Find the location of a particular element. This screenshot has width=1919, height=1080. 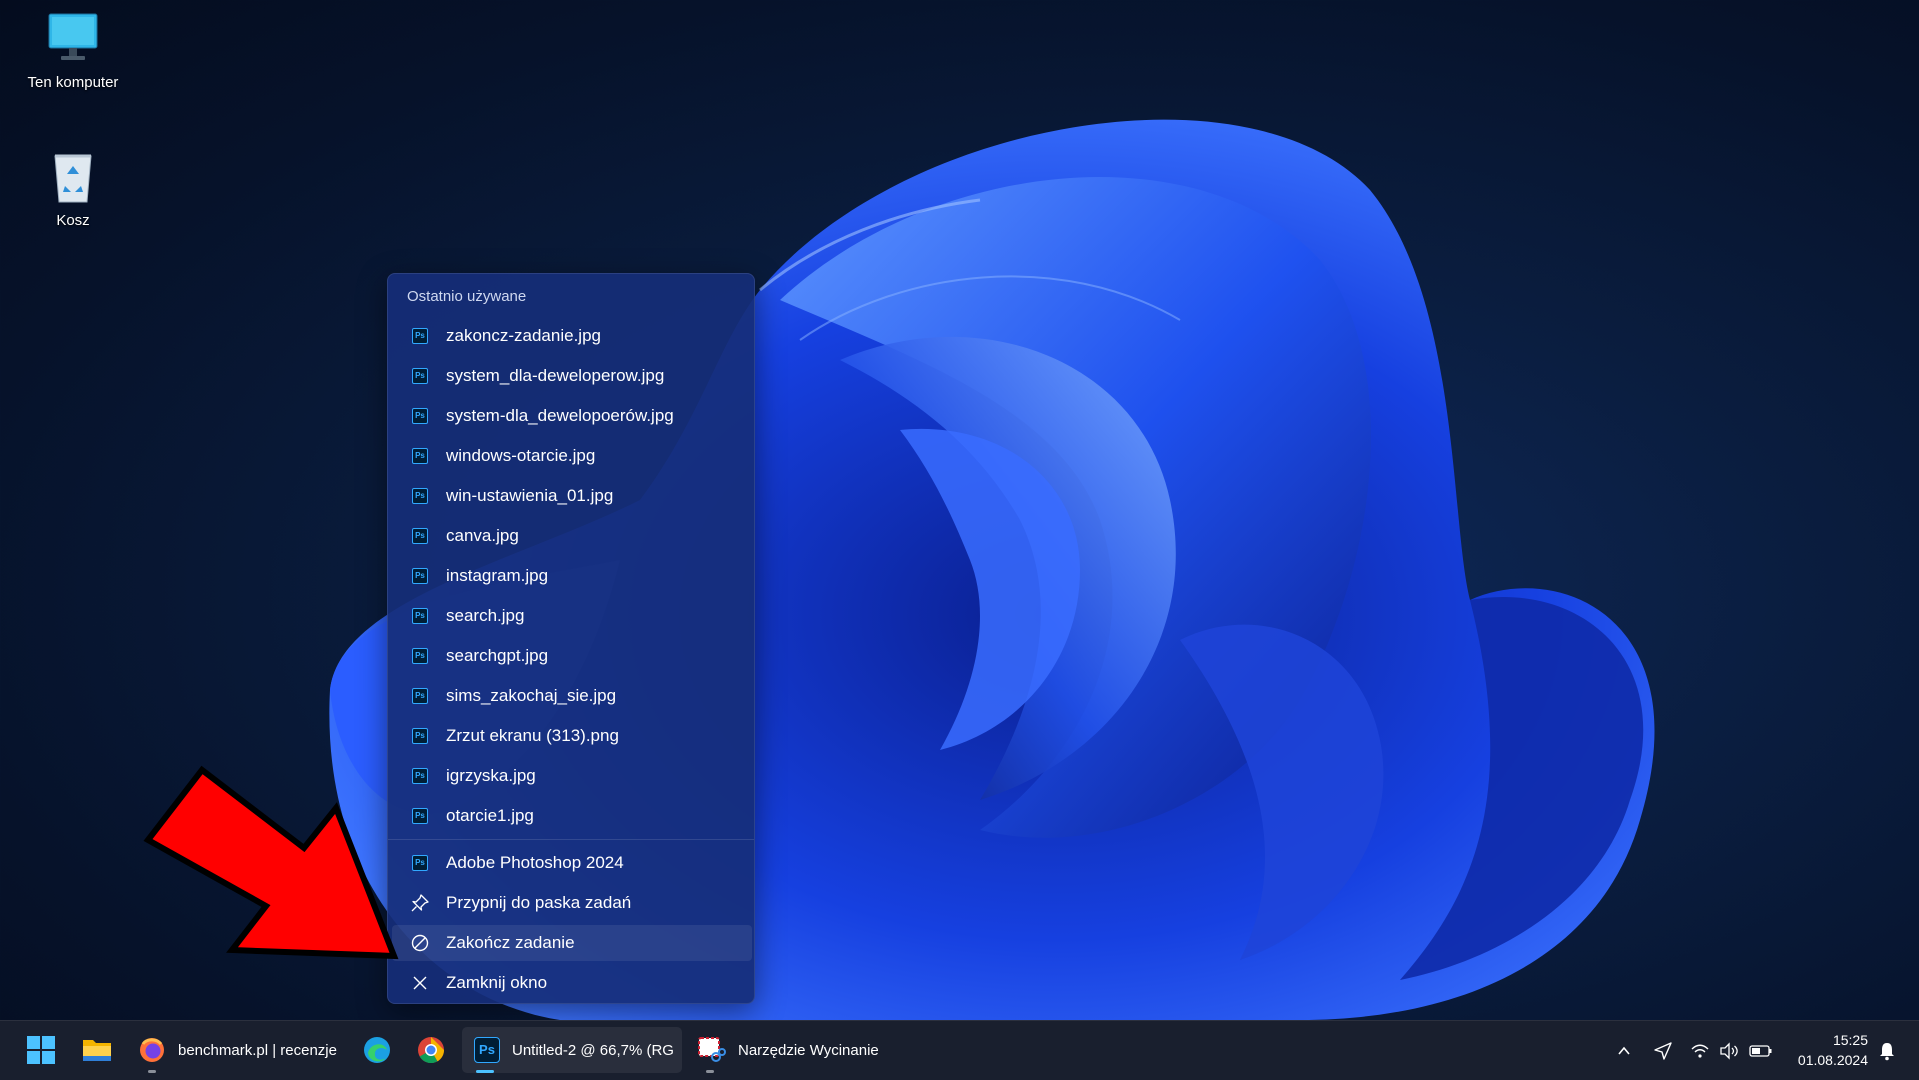

clock-date: 01.08.2024 is located at coordinates (1832, 1060).